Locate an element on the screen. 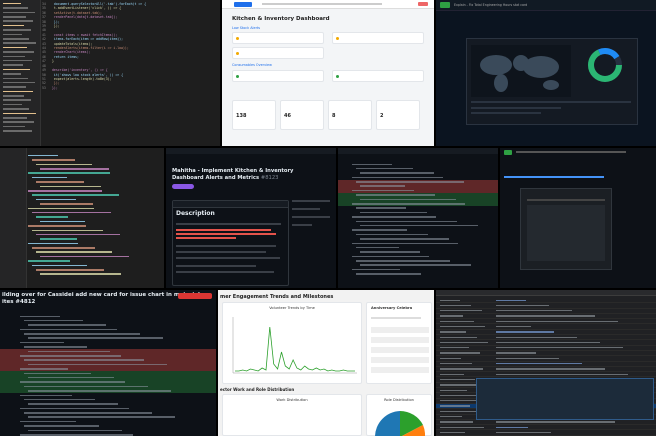  code-text: updateTotals(items); is located at coordinates (72, 43).